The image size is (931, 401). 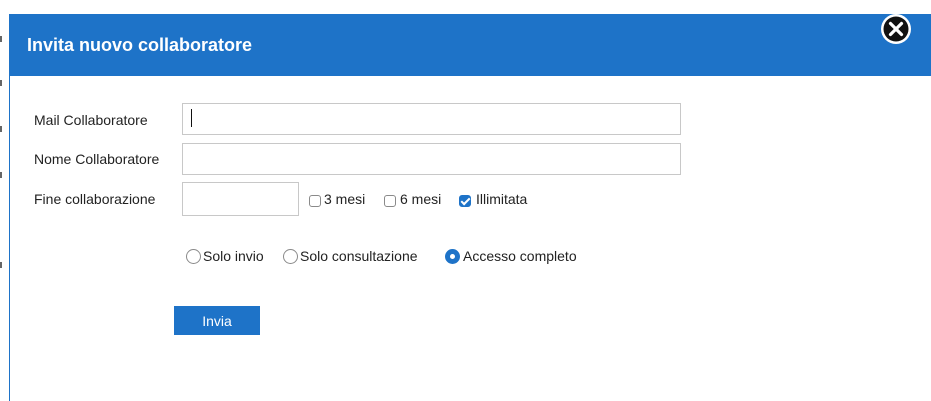 I want to click on end-date-input, so click(x=240, y=199).